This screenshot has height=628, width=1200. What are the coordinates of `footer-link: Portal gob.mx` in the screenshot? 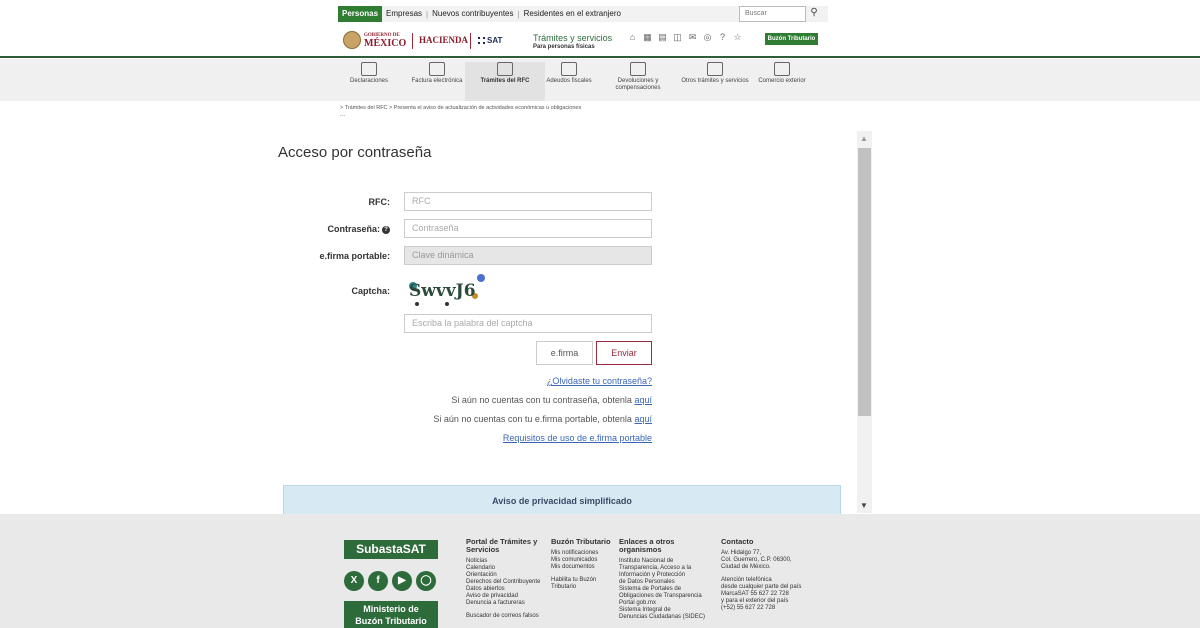 It's located at (669, 603).